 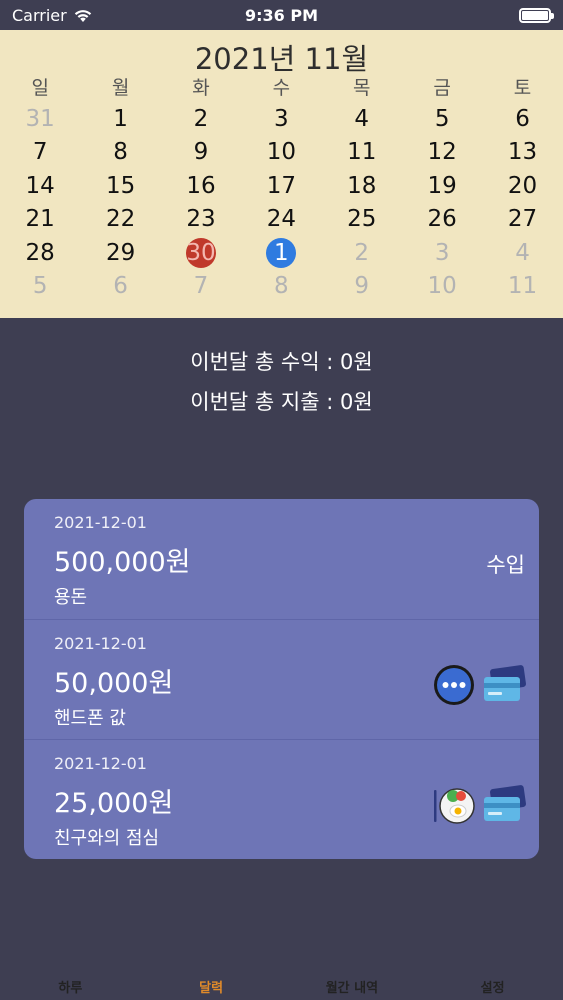 I want to click on calendar-day: 25, so click(x=362, y=220).